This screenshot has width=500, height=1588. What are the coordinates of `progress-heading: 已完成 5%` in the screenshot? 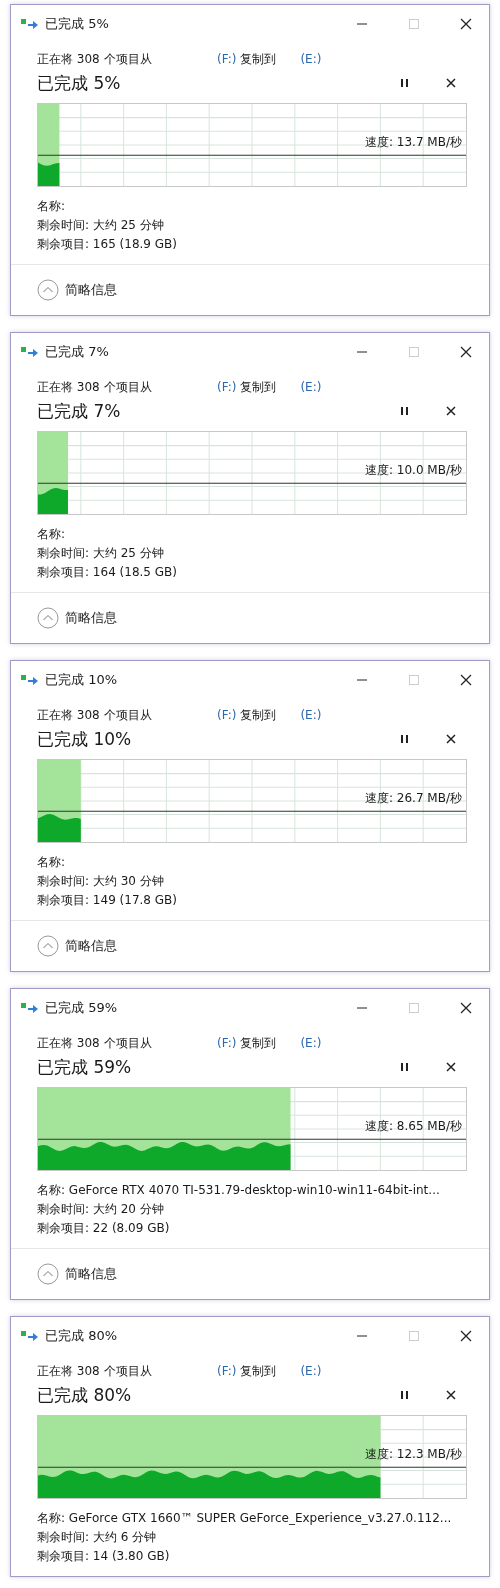 It's located at (79, 83).